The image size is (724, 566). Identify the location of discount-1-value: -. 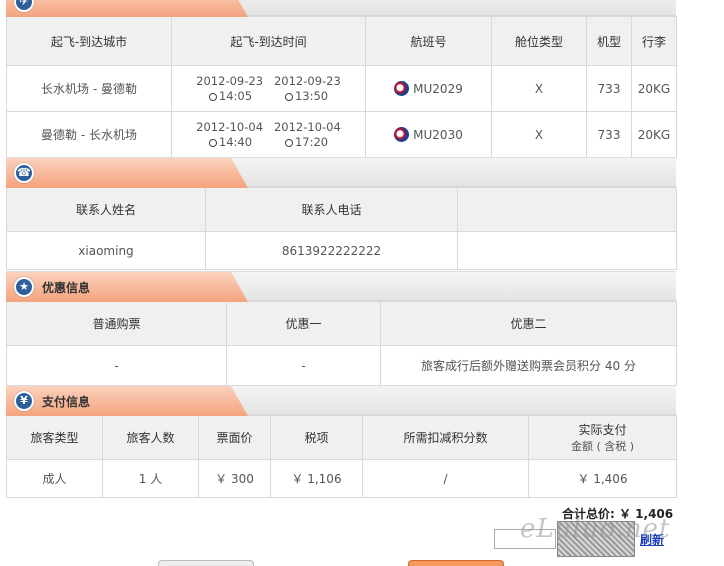
(303, 365).